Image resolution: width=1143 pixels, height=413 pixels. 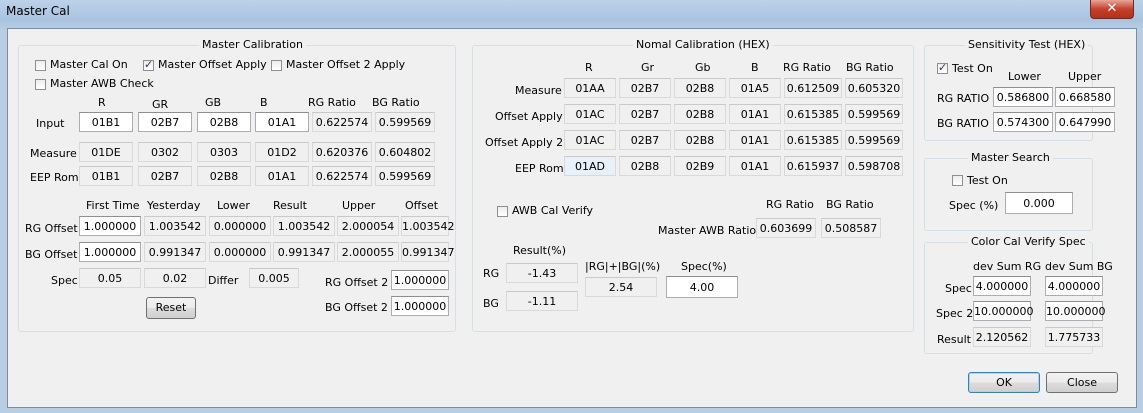 I want to click on window-close-icon: ✕, so click(x=1112, y=9).